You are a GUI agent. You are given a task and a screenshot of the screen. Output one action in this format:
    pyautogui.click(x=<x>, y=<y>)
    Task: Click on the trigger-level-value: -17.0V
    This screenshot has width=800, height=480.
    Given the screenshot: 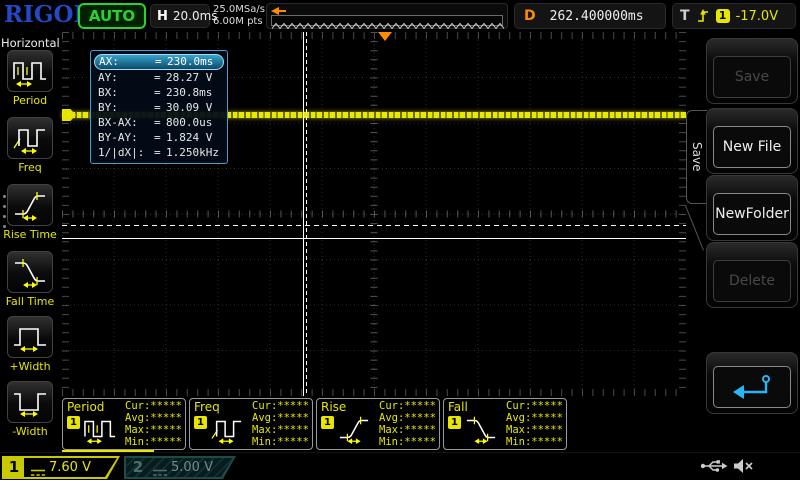 What is the action you would take?
    pyautogui.click(x=757, y=16)
    